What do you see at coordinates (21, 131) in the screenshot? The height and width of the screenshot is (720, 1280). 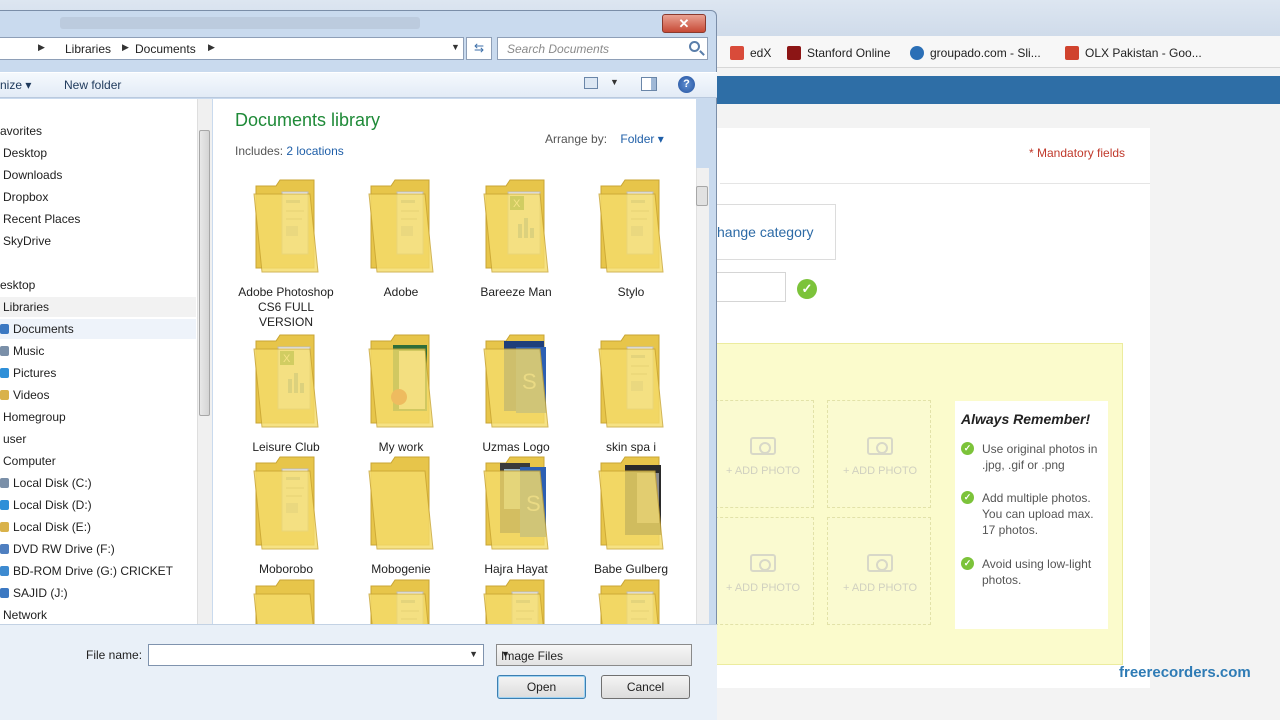 I see `nav-item-label: avorites` at bounding box center [21, 131].